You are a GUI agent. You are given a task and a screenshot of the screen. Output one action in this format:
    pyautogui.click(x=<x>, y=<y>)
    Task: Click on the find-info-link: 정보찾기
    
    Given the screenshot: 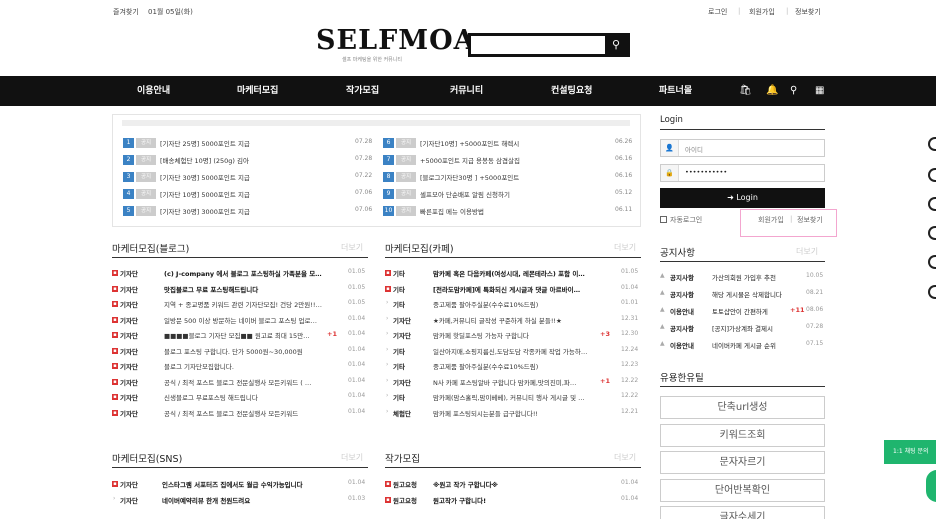 What is the action you would take?
    pyautogui.click(x=808, y=12)
    